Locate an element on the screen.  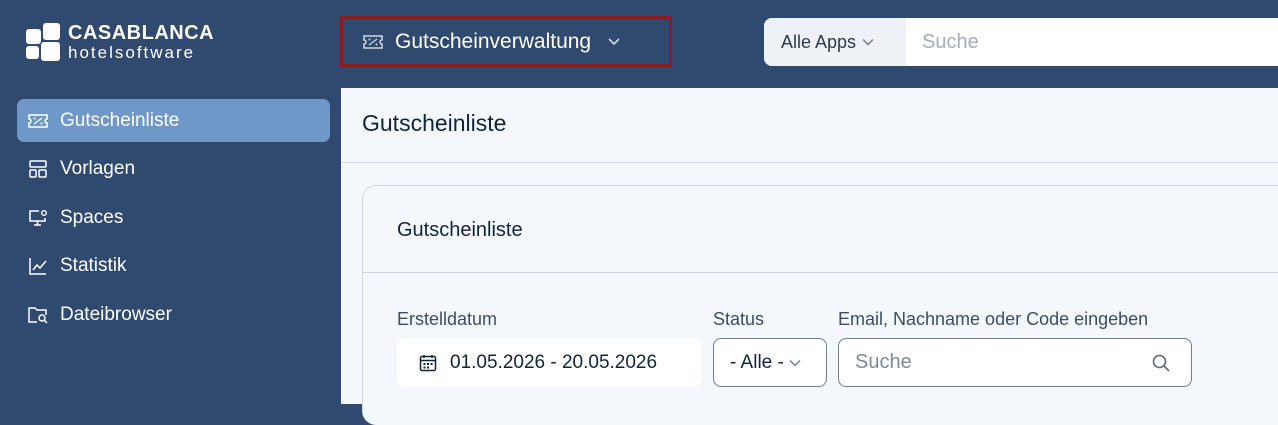
sidebar-item-gutscheinliste: Gutscheinliste is located at coordinates (173, 120).